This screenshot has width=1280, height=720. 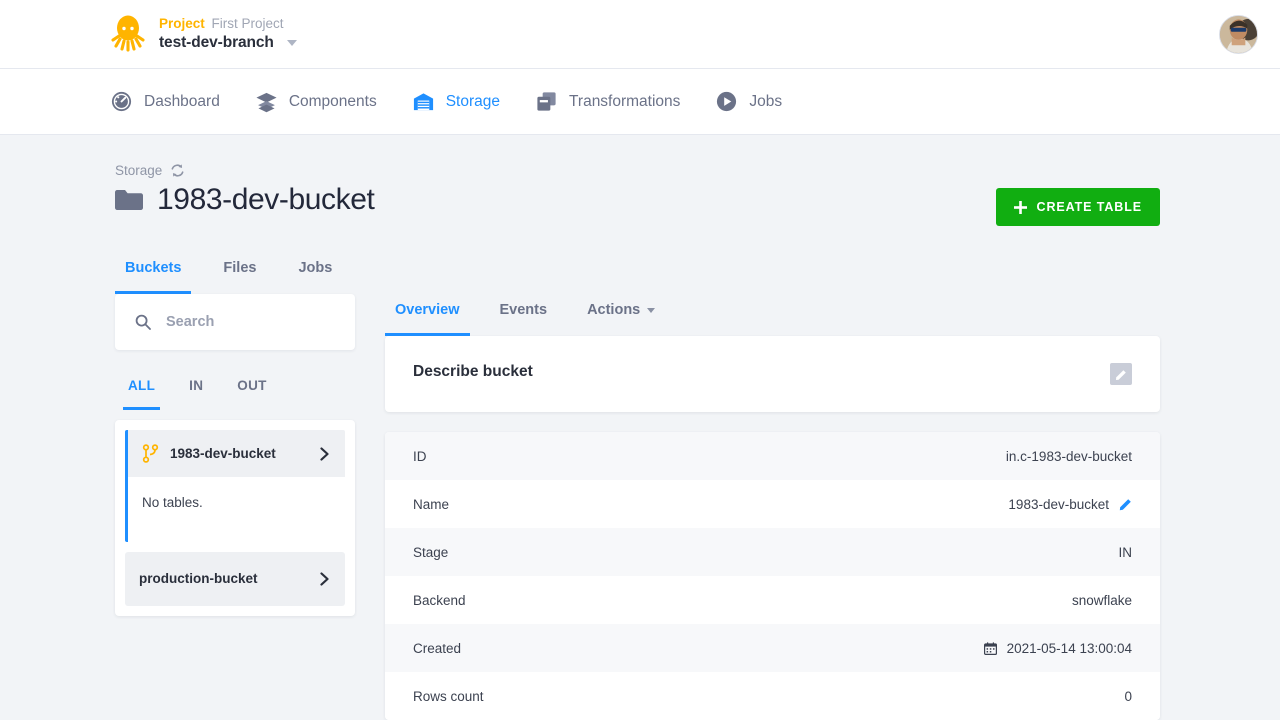 I want to click on copy-squares-icon, so click(x=546, y=101).